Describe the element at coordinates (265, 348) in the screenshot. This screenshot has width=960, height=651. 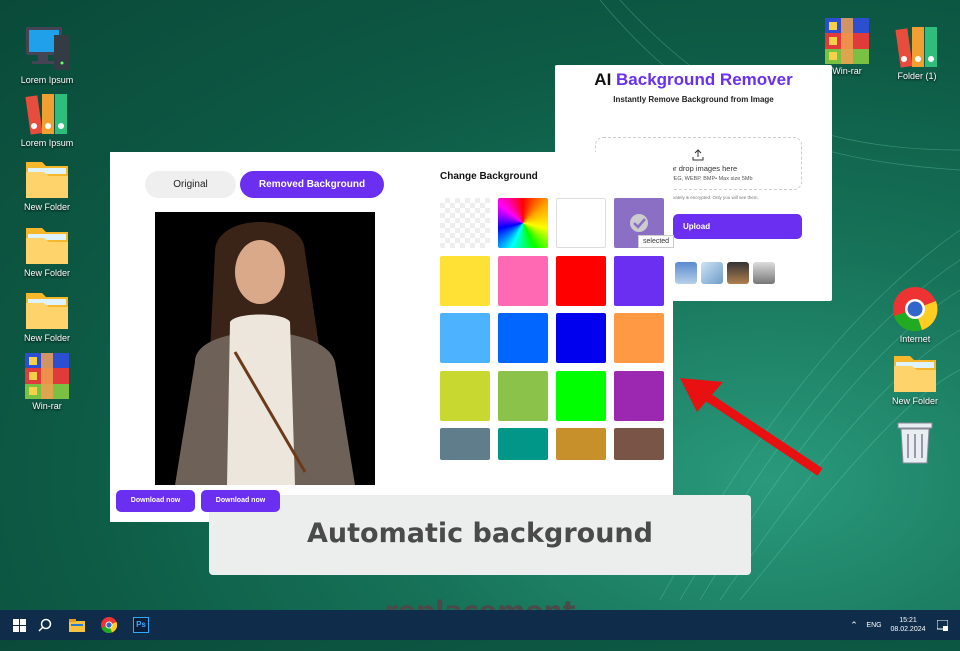
I see `result-image` at that location.